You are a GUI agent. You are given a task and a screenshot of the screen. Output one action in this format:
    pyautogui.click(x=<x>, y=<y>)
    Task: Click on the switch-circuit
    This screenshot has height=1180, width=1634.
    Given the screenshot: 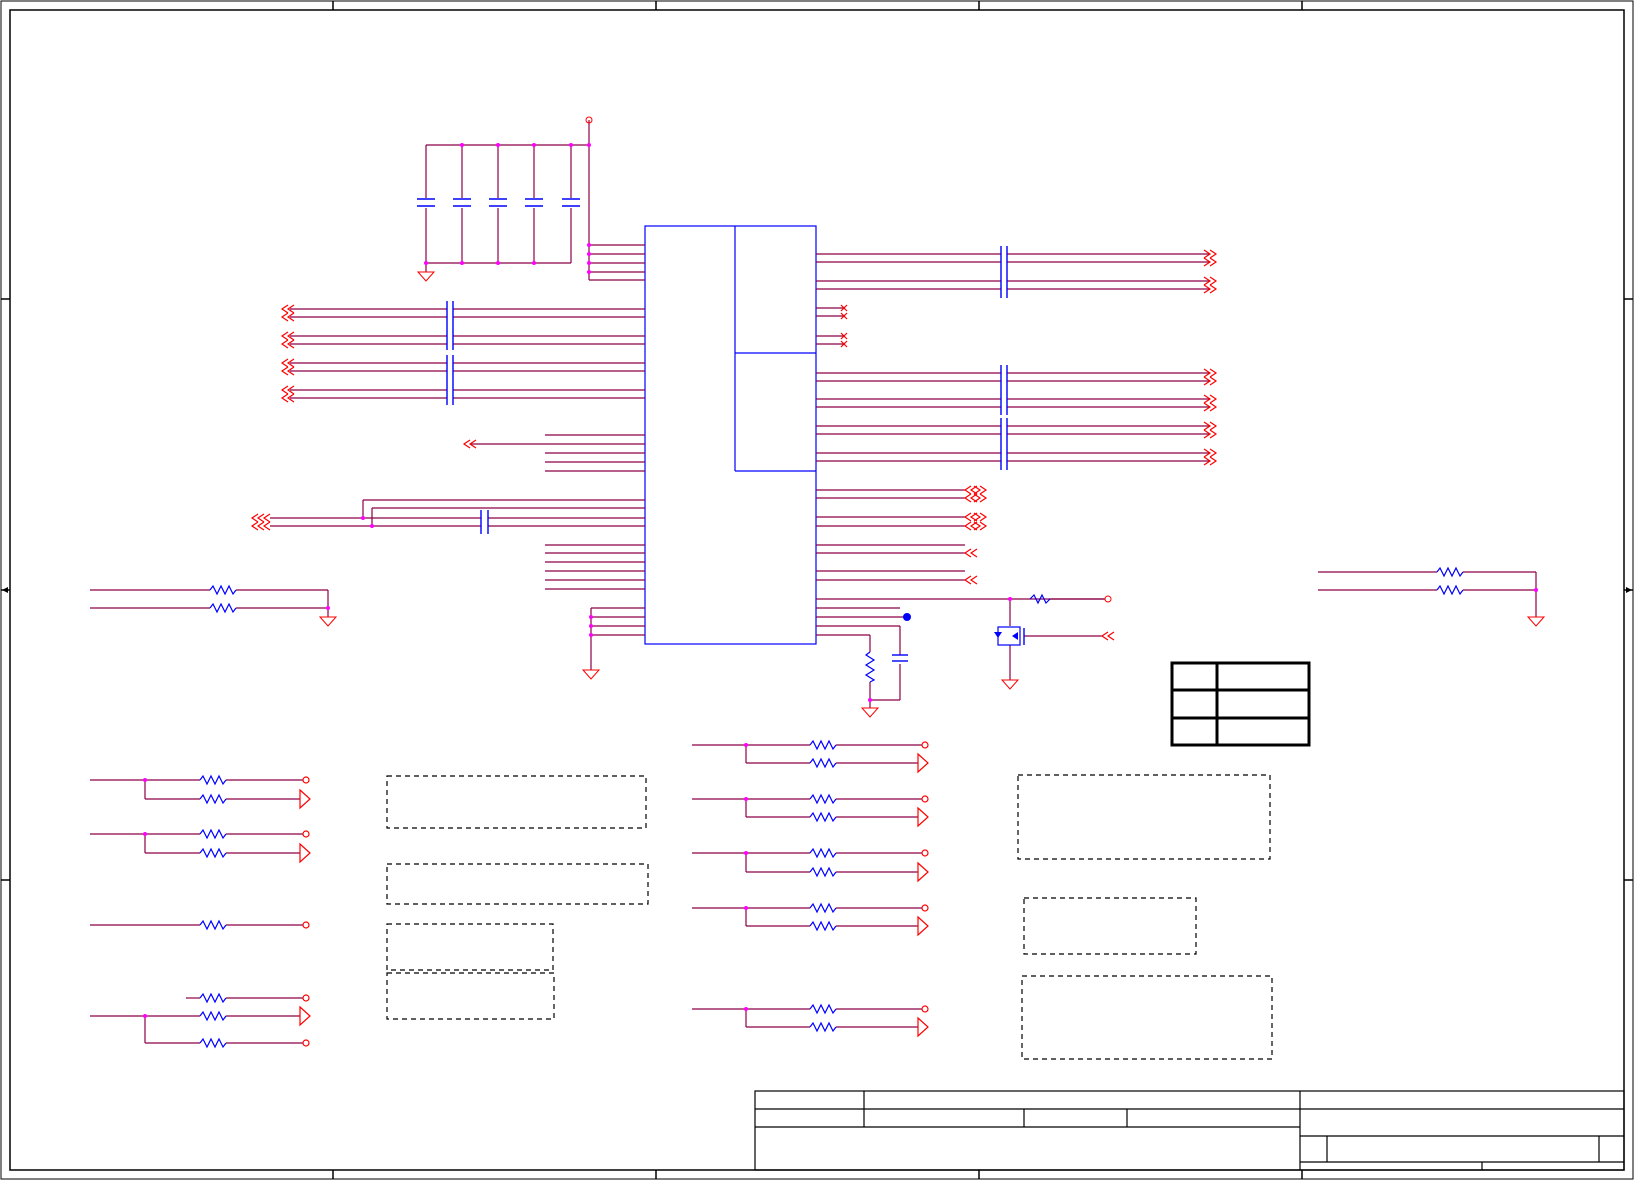 What is the action you would take?
    pyautogui.click(x=1054, y=641)
    